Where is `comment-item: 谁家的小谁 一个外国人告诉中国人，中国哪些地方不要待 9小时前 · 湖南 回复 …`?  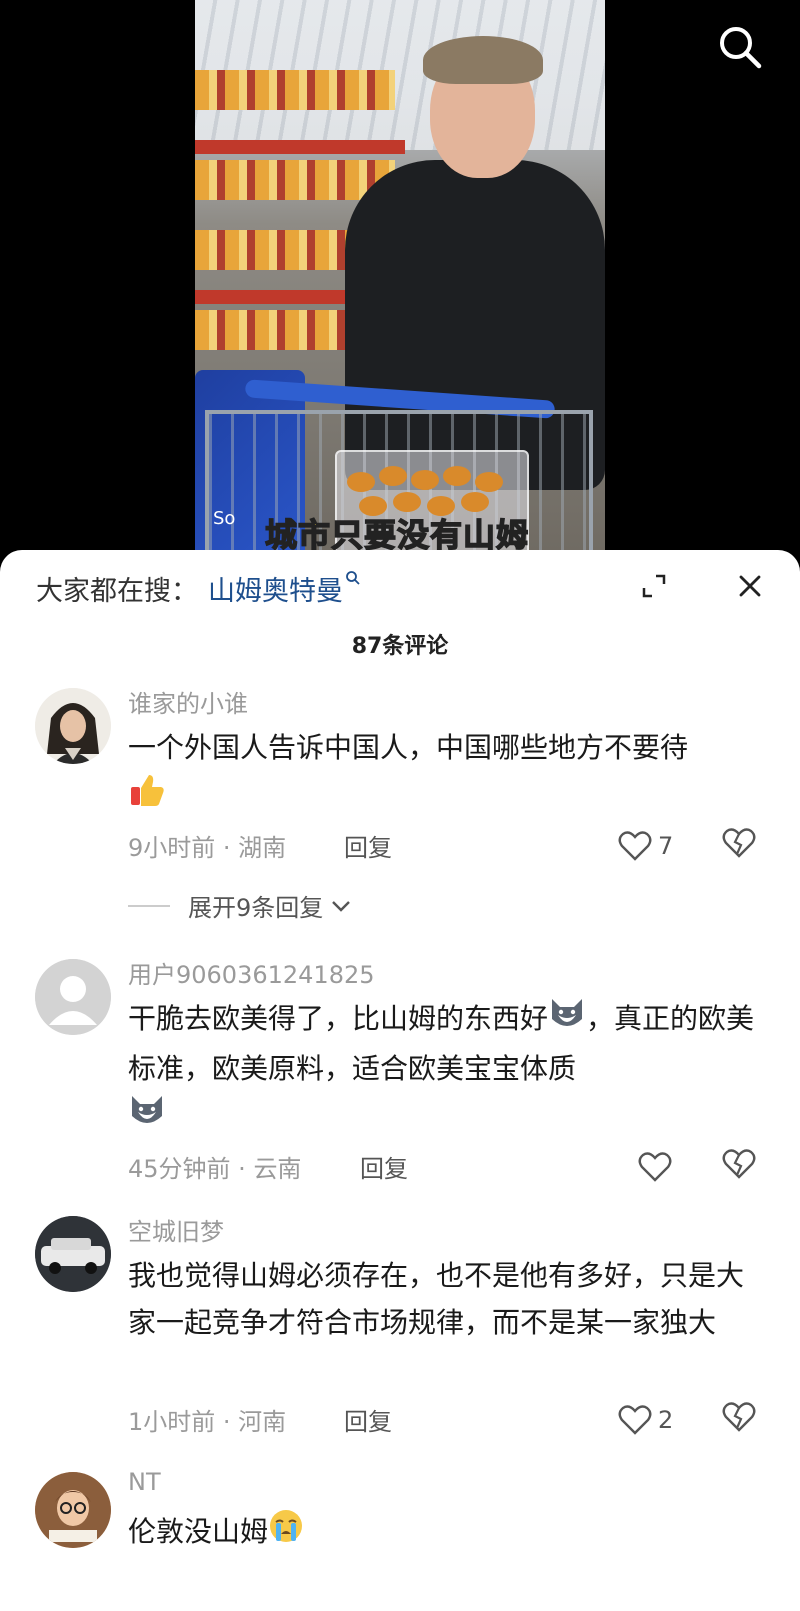 comment-item: 谁家的小谁 一个外国人告诉中国人，中国哪些地方不要待 9小时前 · 湖南 回复 … is located at coordinates (400, 802).